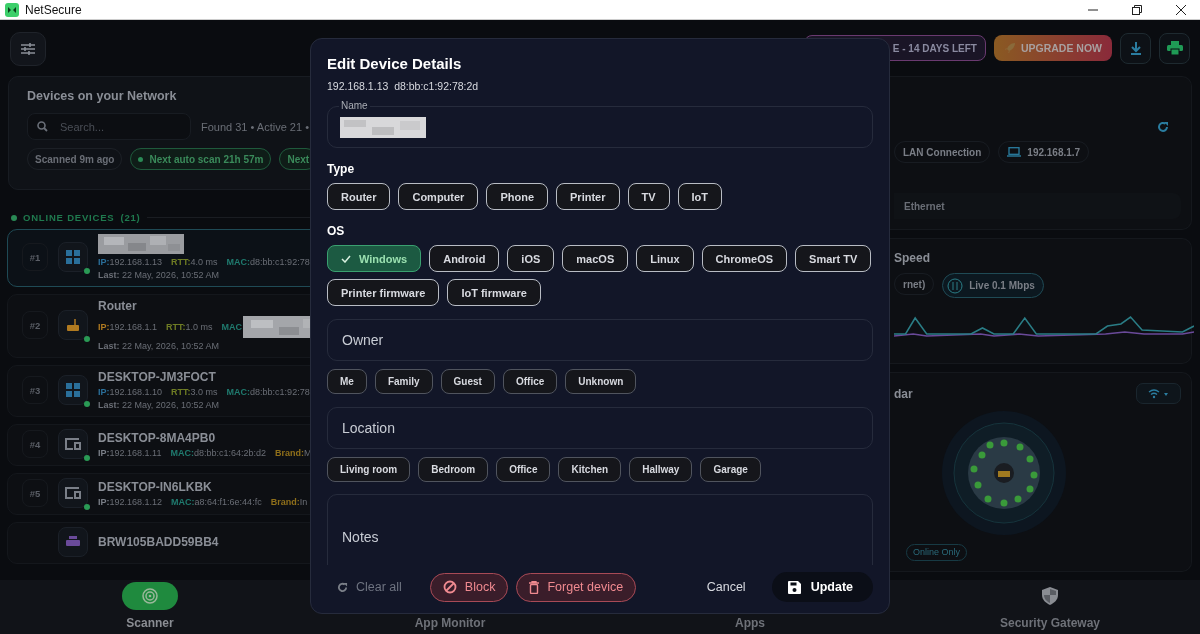 The image size is (1200, 634). Describe the element at coordinates (336, 231) in the screenshot. I see `section-label: OS` at that location.